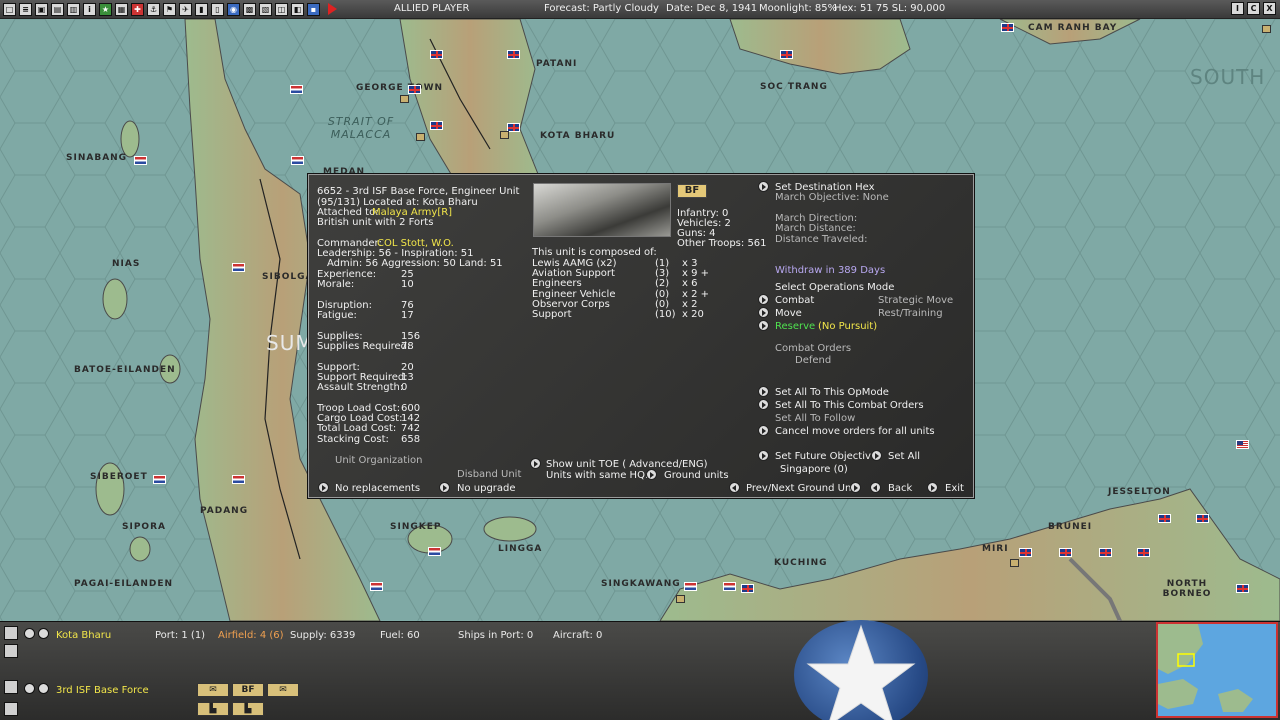 The width and height of the screenshot is (1280, 720). Describe the element at coordinates (900, 488) in the screenshot. I see `back-button: Back` at that location.